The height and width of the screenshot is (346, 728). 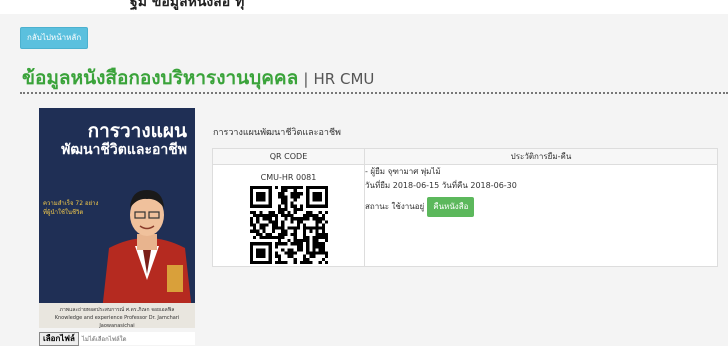 What do you see at coordinates (71, 208) in the screenshot?
I see `cover-note: ความสำเร็จ 72 อย่าง ที่ผู้นำใช้ในชีวิต` at bounding box center [71, 208].